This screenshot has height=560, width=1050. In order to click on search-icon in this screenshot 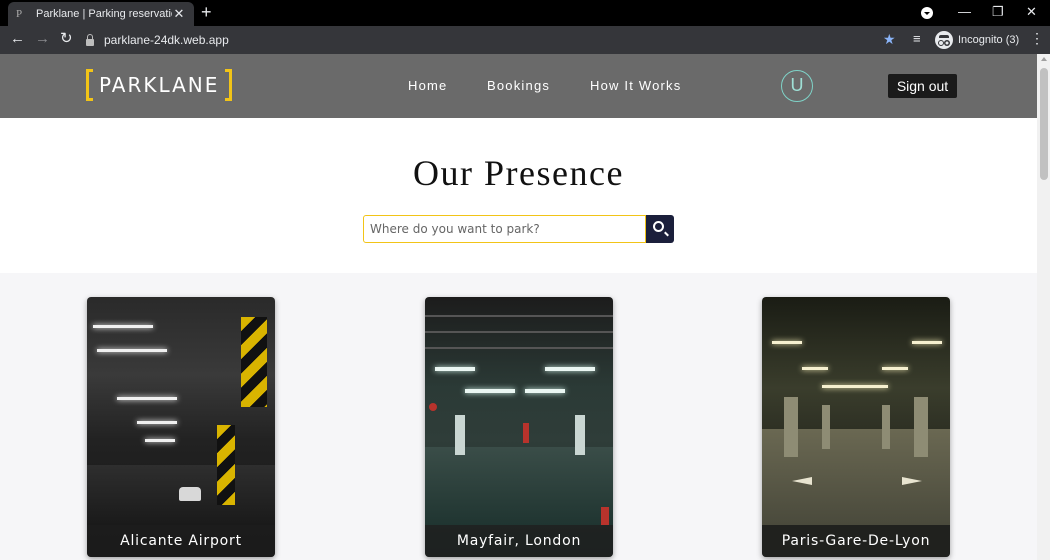, I will do `click(658, 226)`.